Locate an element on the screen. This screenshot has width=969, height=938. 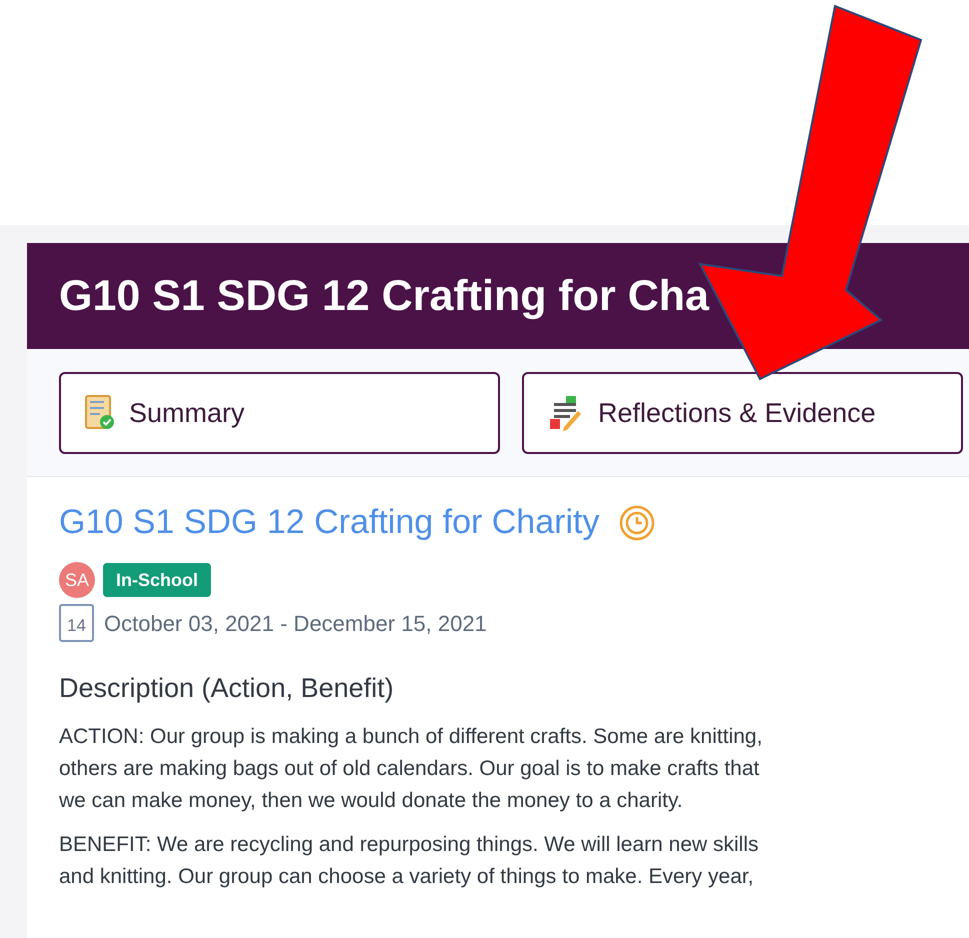
avatar: SA is located at coordinates (77, 580).